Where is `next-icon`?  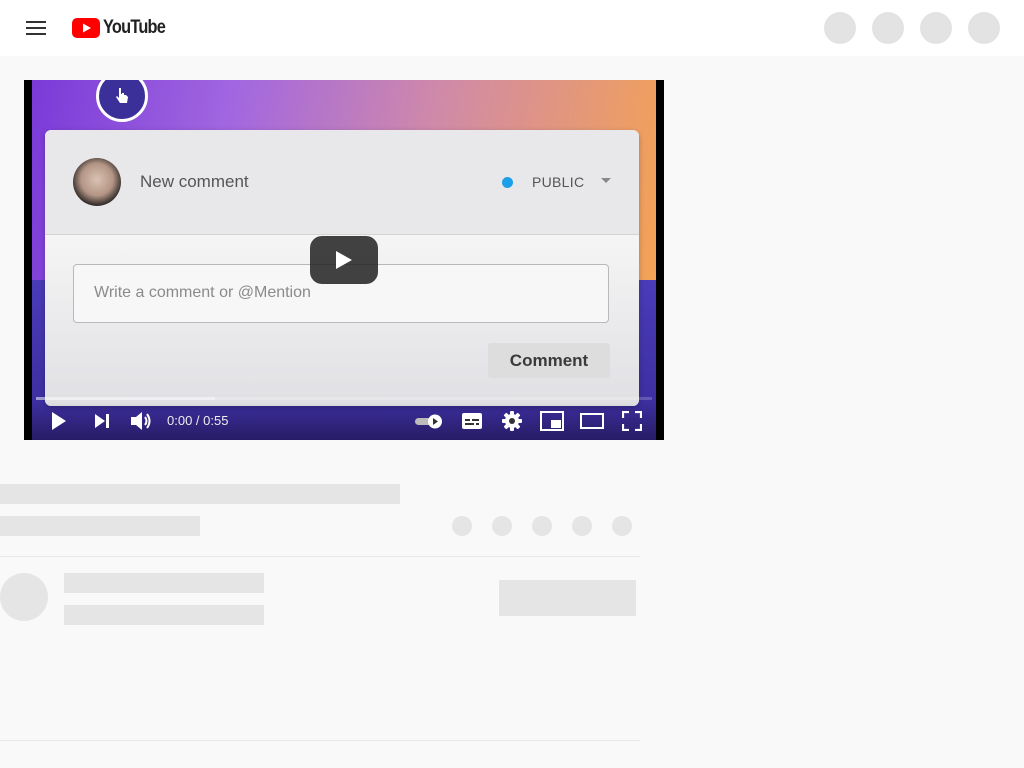
next-icon is located at coordinates (102, 421).